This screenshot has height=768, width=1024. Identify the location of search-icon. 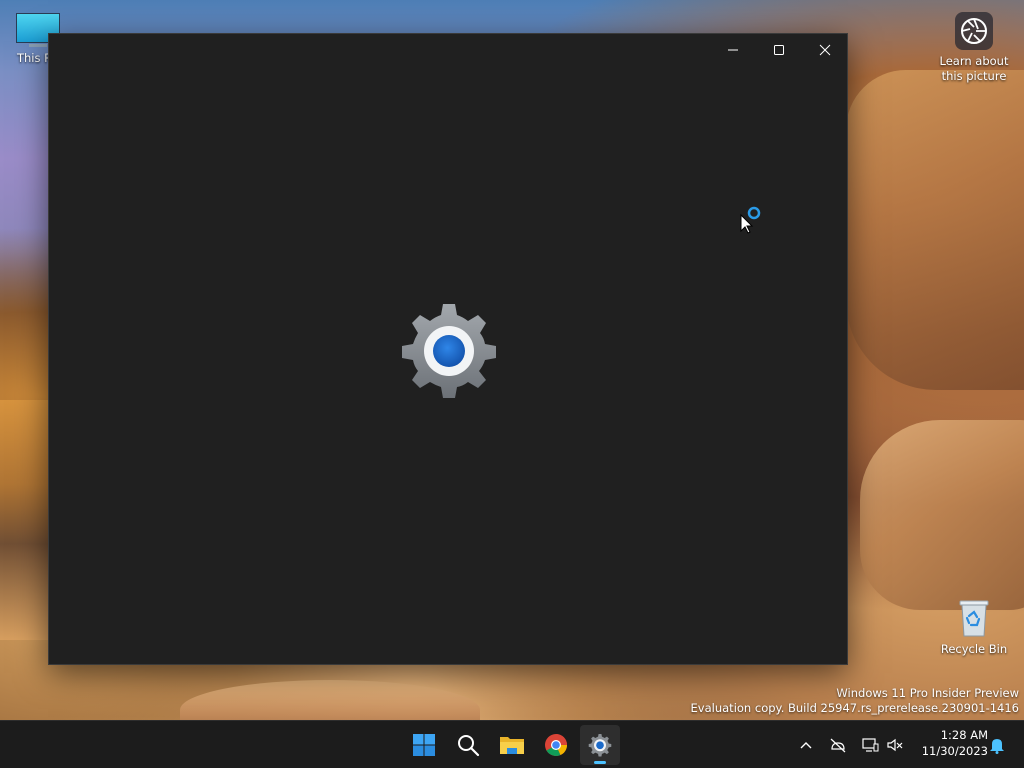
(469, 746).